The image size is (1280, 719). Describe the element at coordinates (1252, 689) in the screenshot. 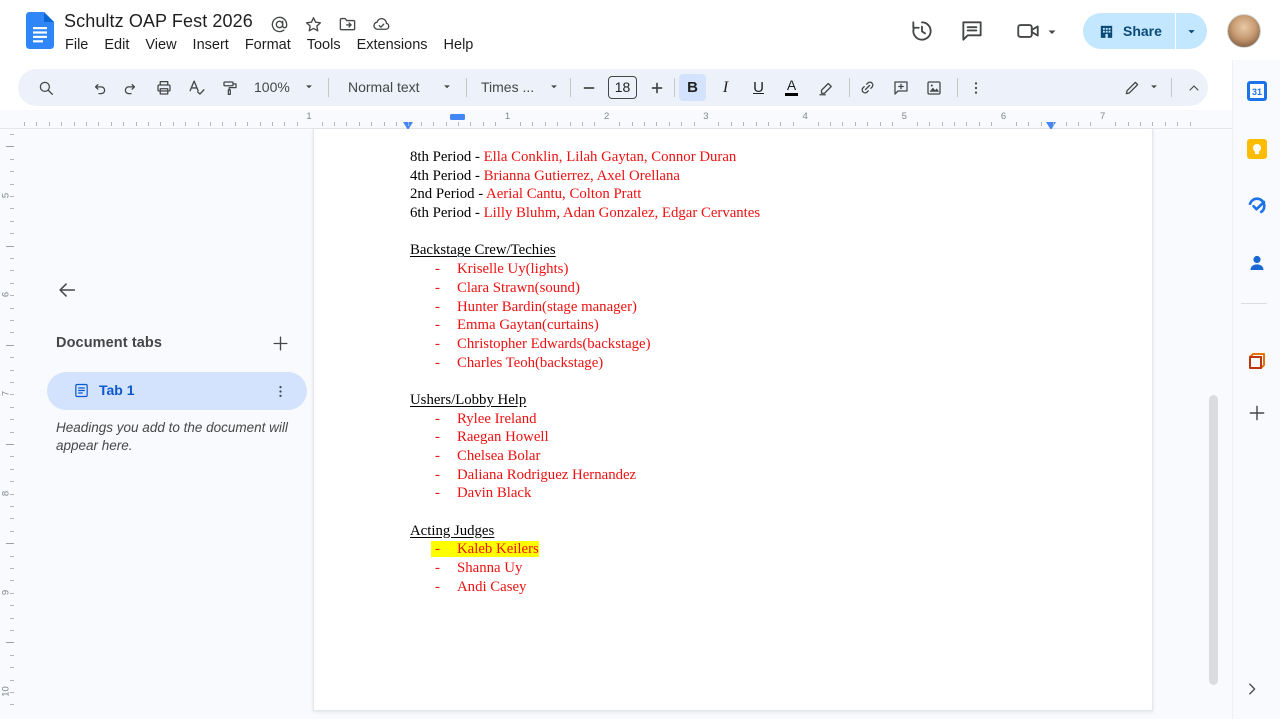

I see `show-side-panel-icon` at that location.